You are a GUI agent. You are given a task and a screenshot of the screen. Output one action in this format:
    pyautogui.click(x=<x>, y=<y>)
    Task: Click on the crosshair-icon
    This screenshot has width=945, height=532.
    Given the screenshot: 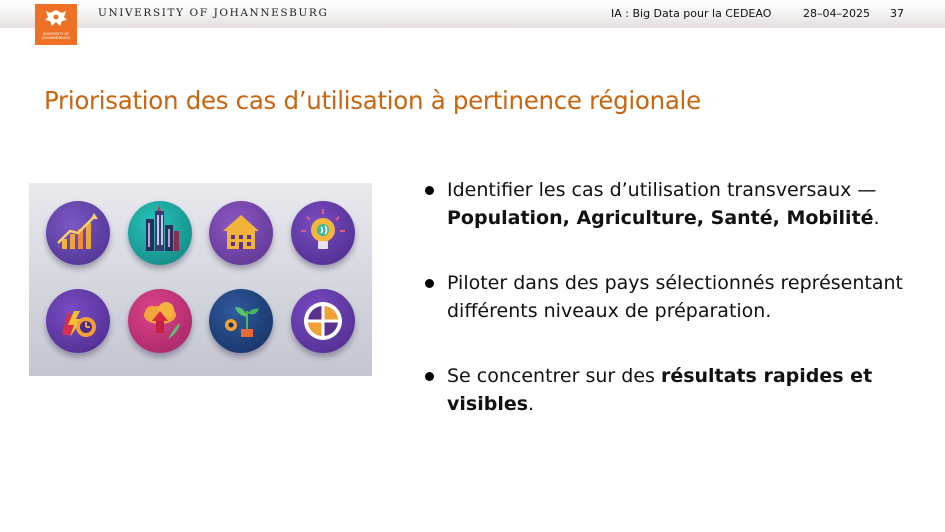 What is the action you would take?
    pyautogui.click(x=323, y=321)
    